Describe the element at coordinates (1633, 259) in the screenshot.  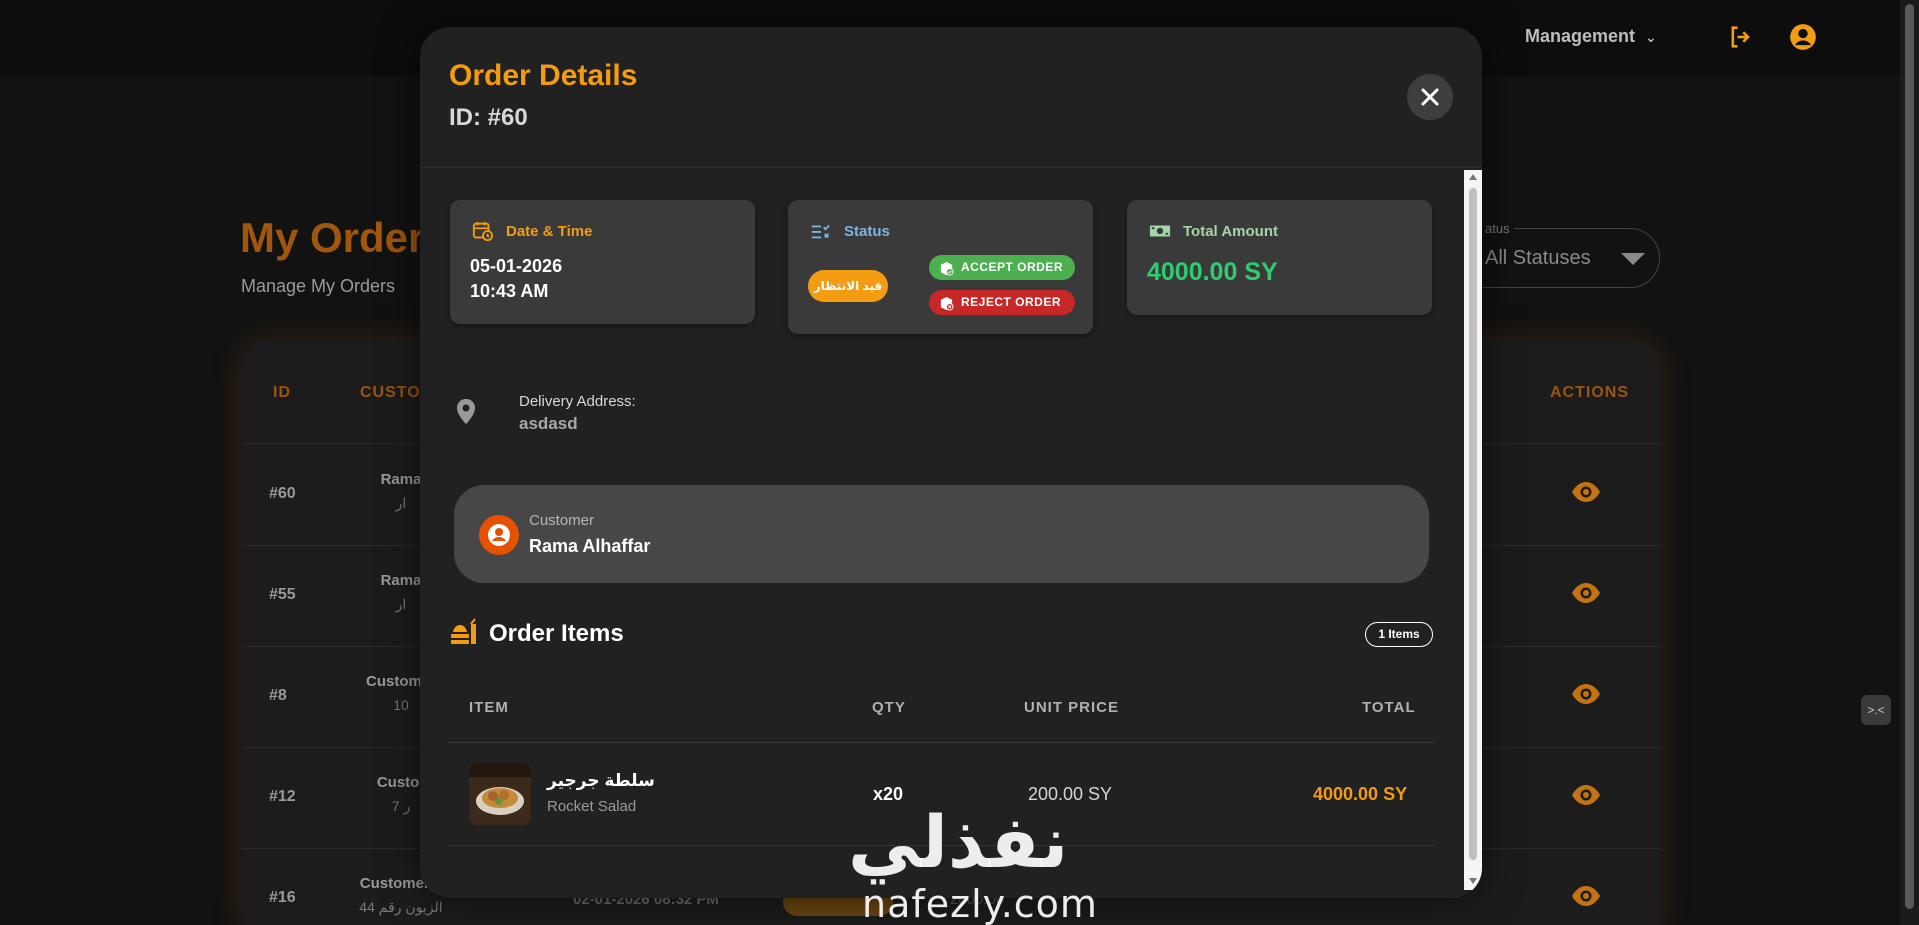
I see `dropdown-caret-icon` at that location.